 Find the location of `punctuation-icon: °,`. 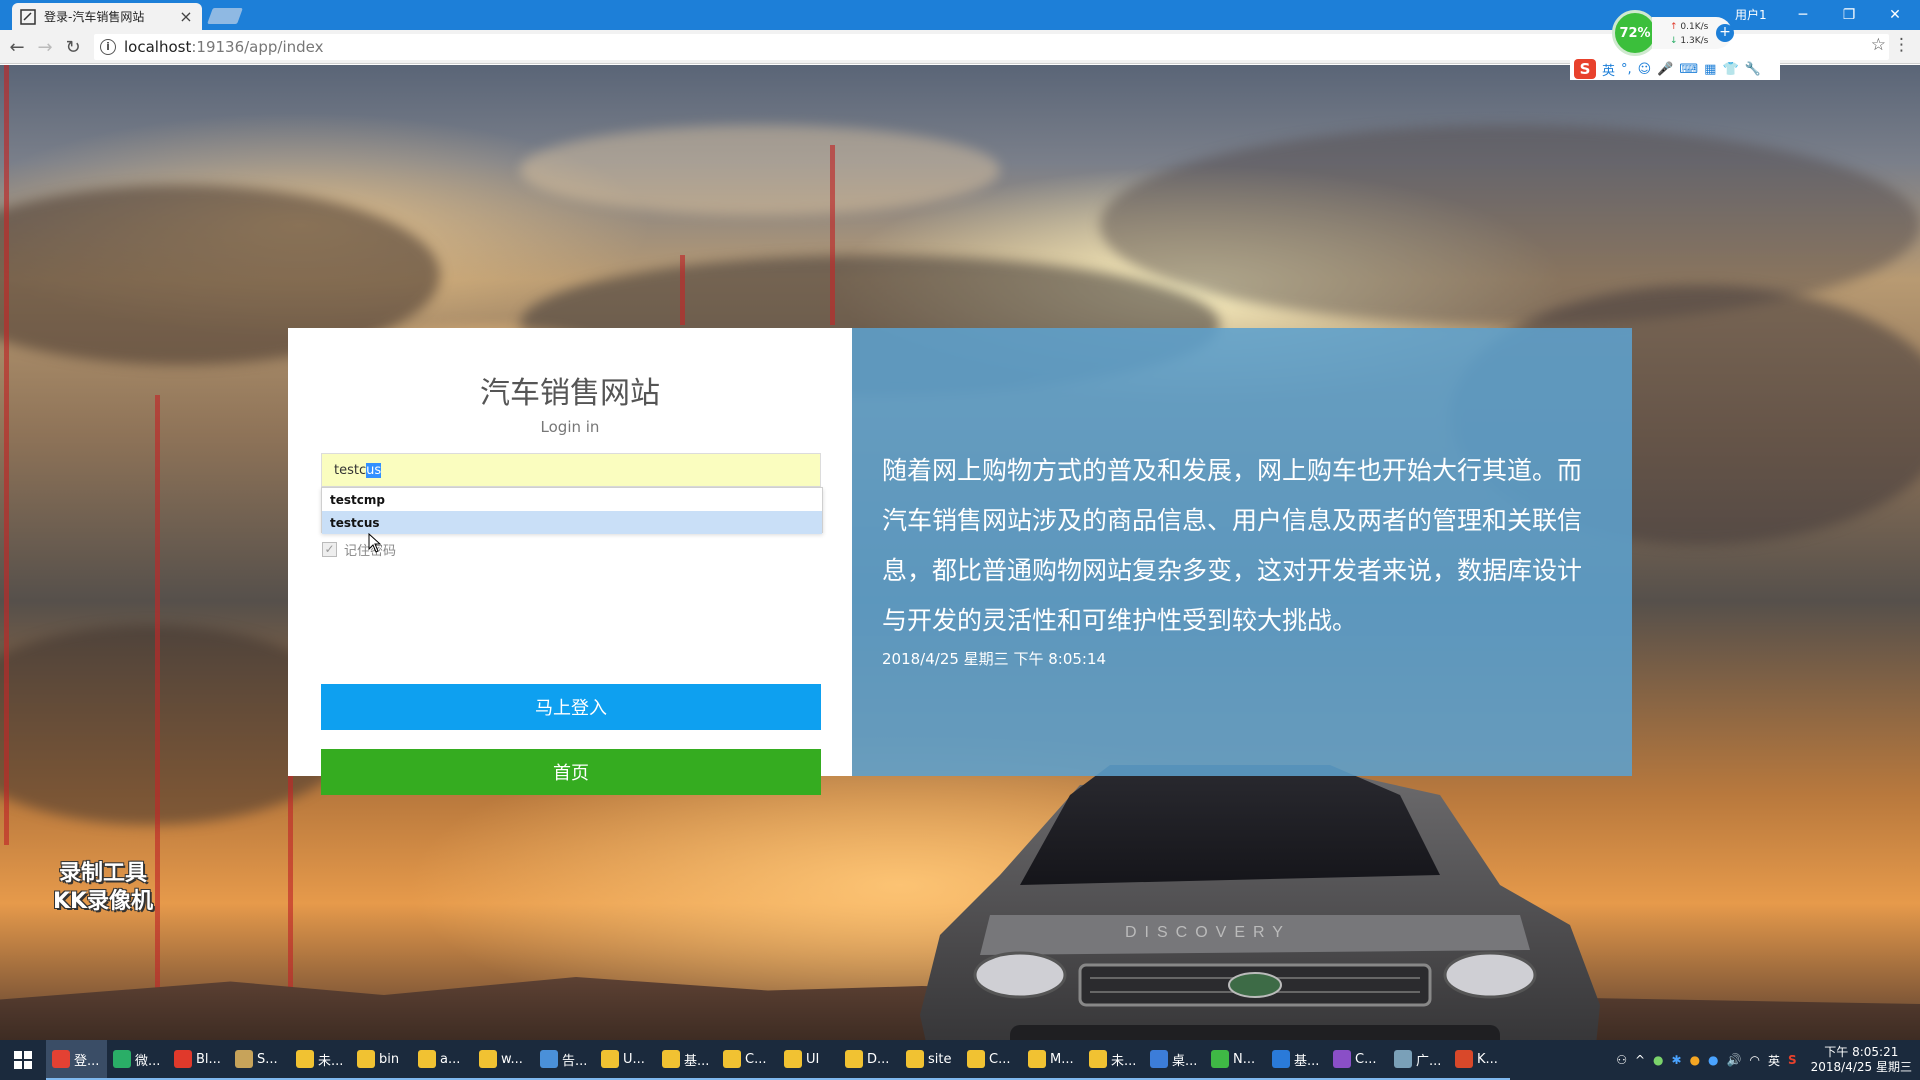

punctuation-icon: °, is located at coordinates (1626, 69).